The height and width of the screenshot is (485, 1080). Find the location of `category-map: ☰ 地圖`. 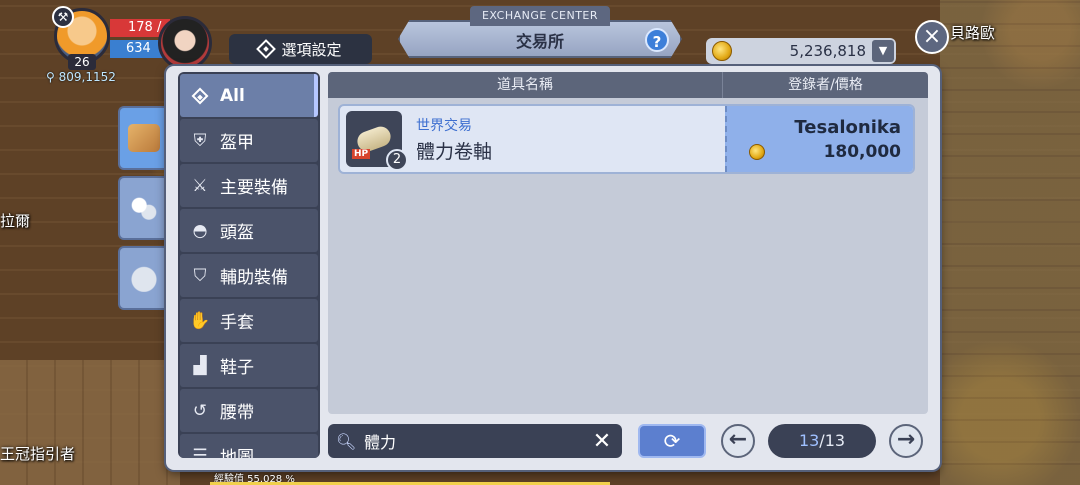

category-map: ☰ 地圖 is located at coordinates (249, 446).